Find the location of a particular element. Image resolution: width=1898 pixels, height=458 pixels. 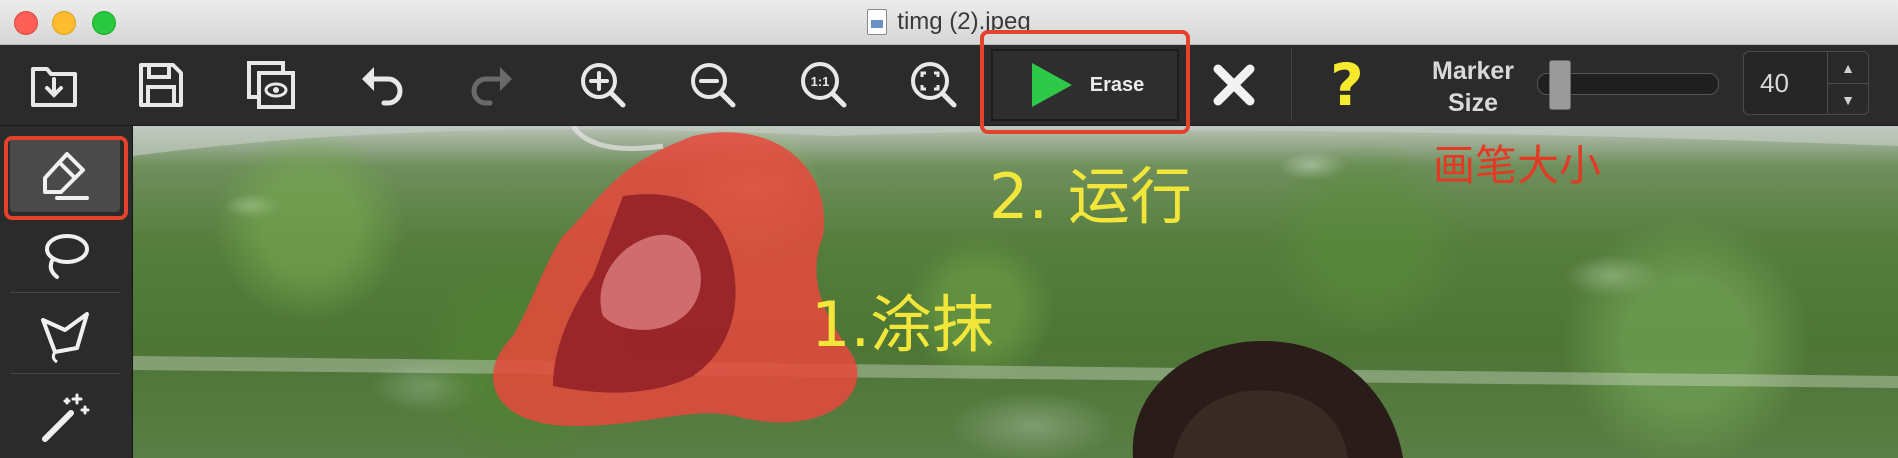

redo-icon is located at coordinates (491, 86).